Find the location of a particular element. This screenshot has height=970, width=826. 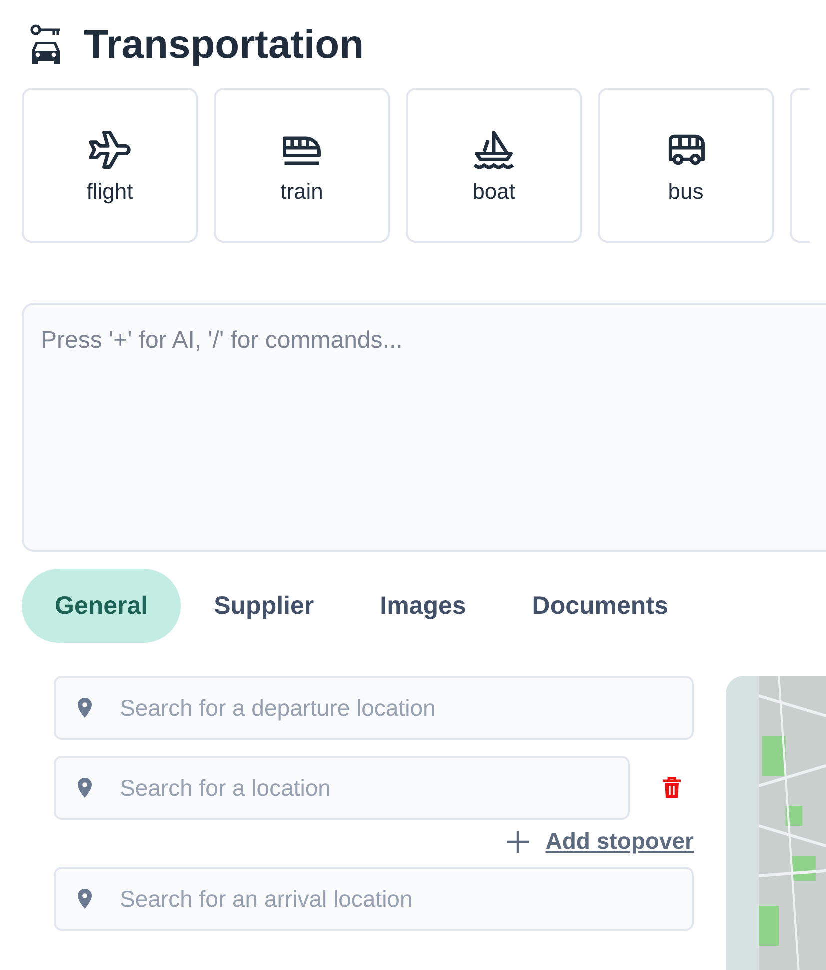

transport-mode-card: bus is located at coordinates (686, 165).